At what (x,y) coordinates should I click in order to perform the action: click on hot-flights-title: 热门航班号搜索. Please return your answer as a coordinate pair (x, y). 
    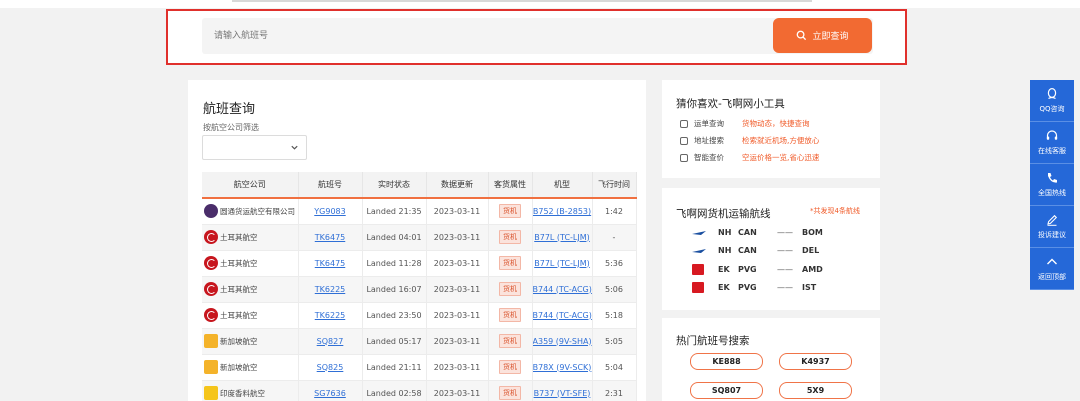
    Looking at the image, I should click on (713, 341).